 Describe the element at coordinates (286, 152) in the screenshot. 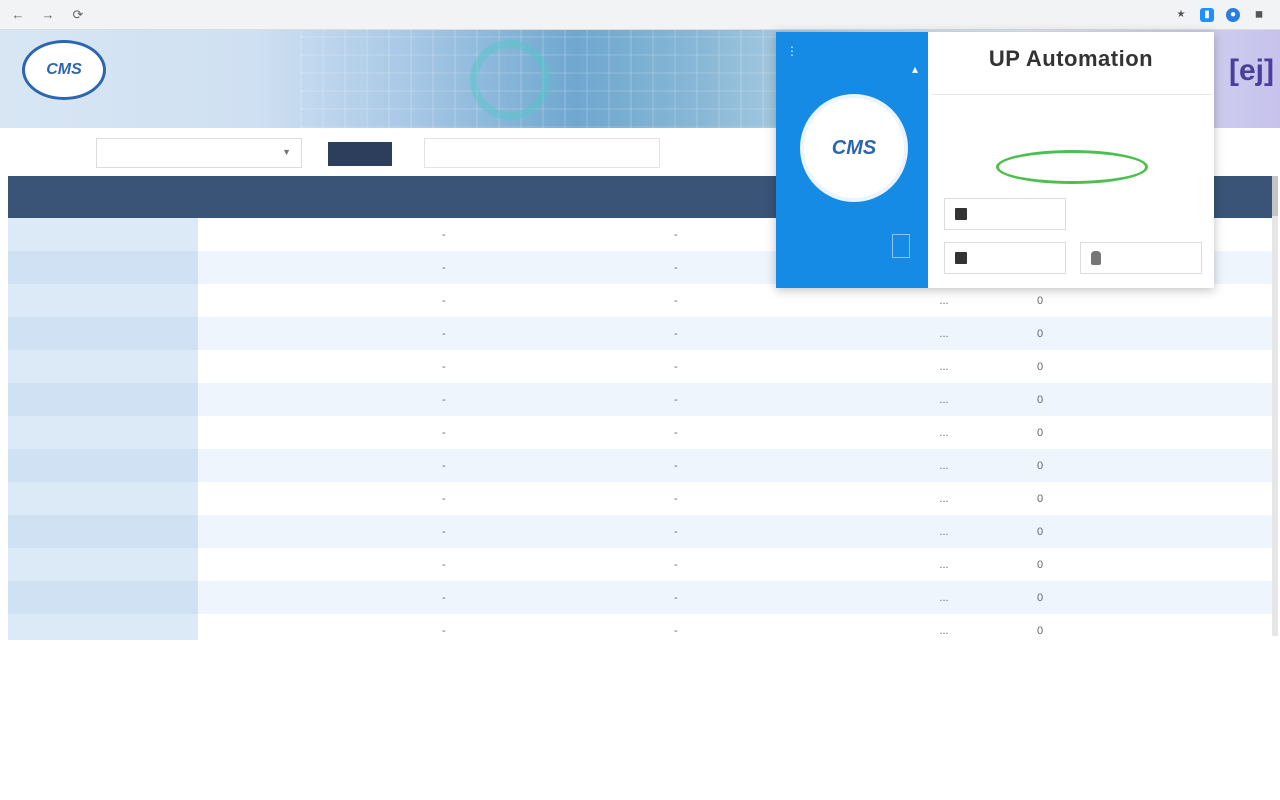

I see `chevron-down-icon: ▼` at that location.